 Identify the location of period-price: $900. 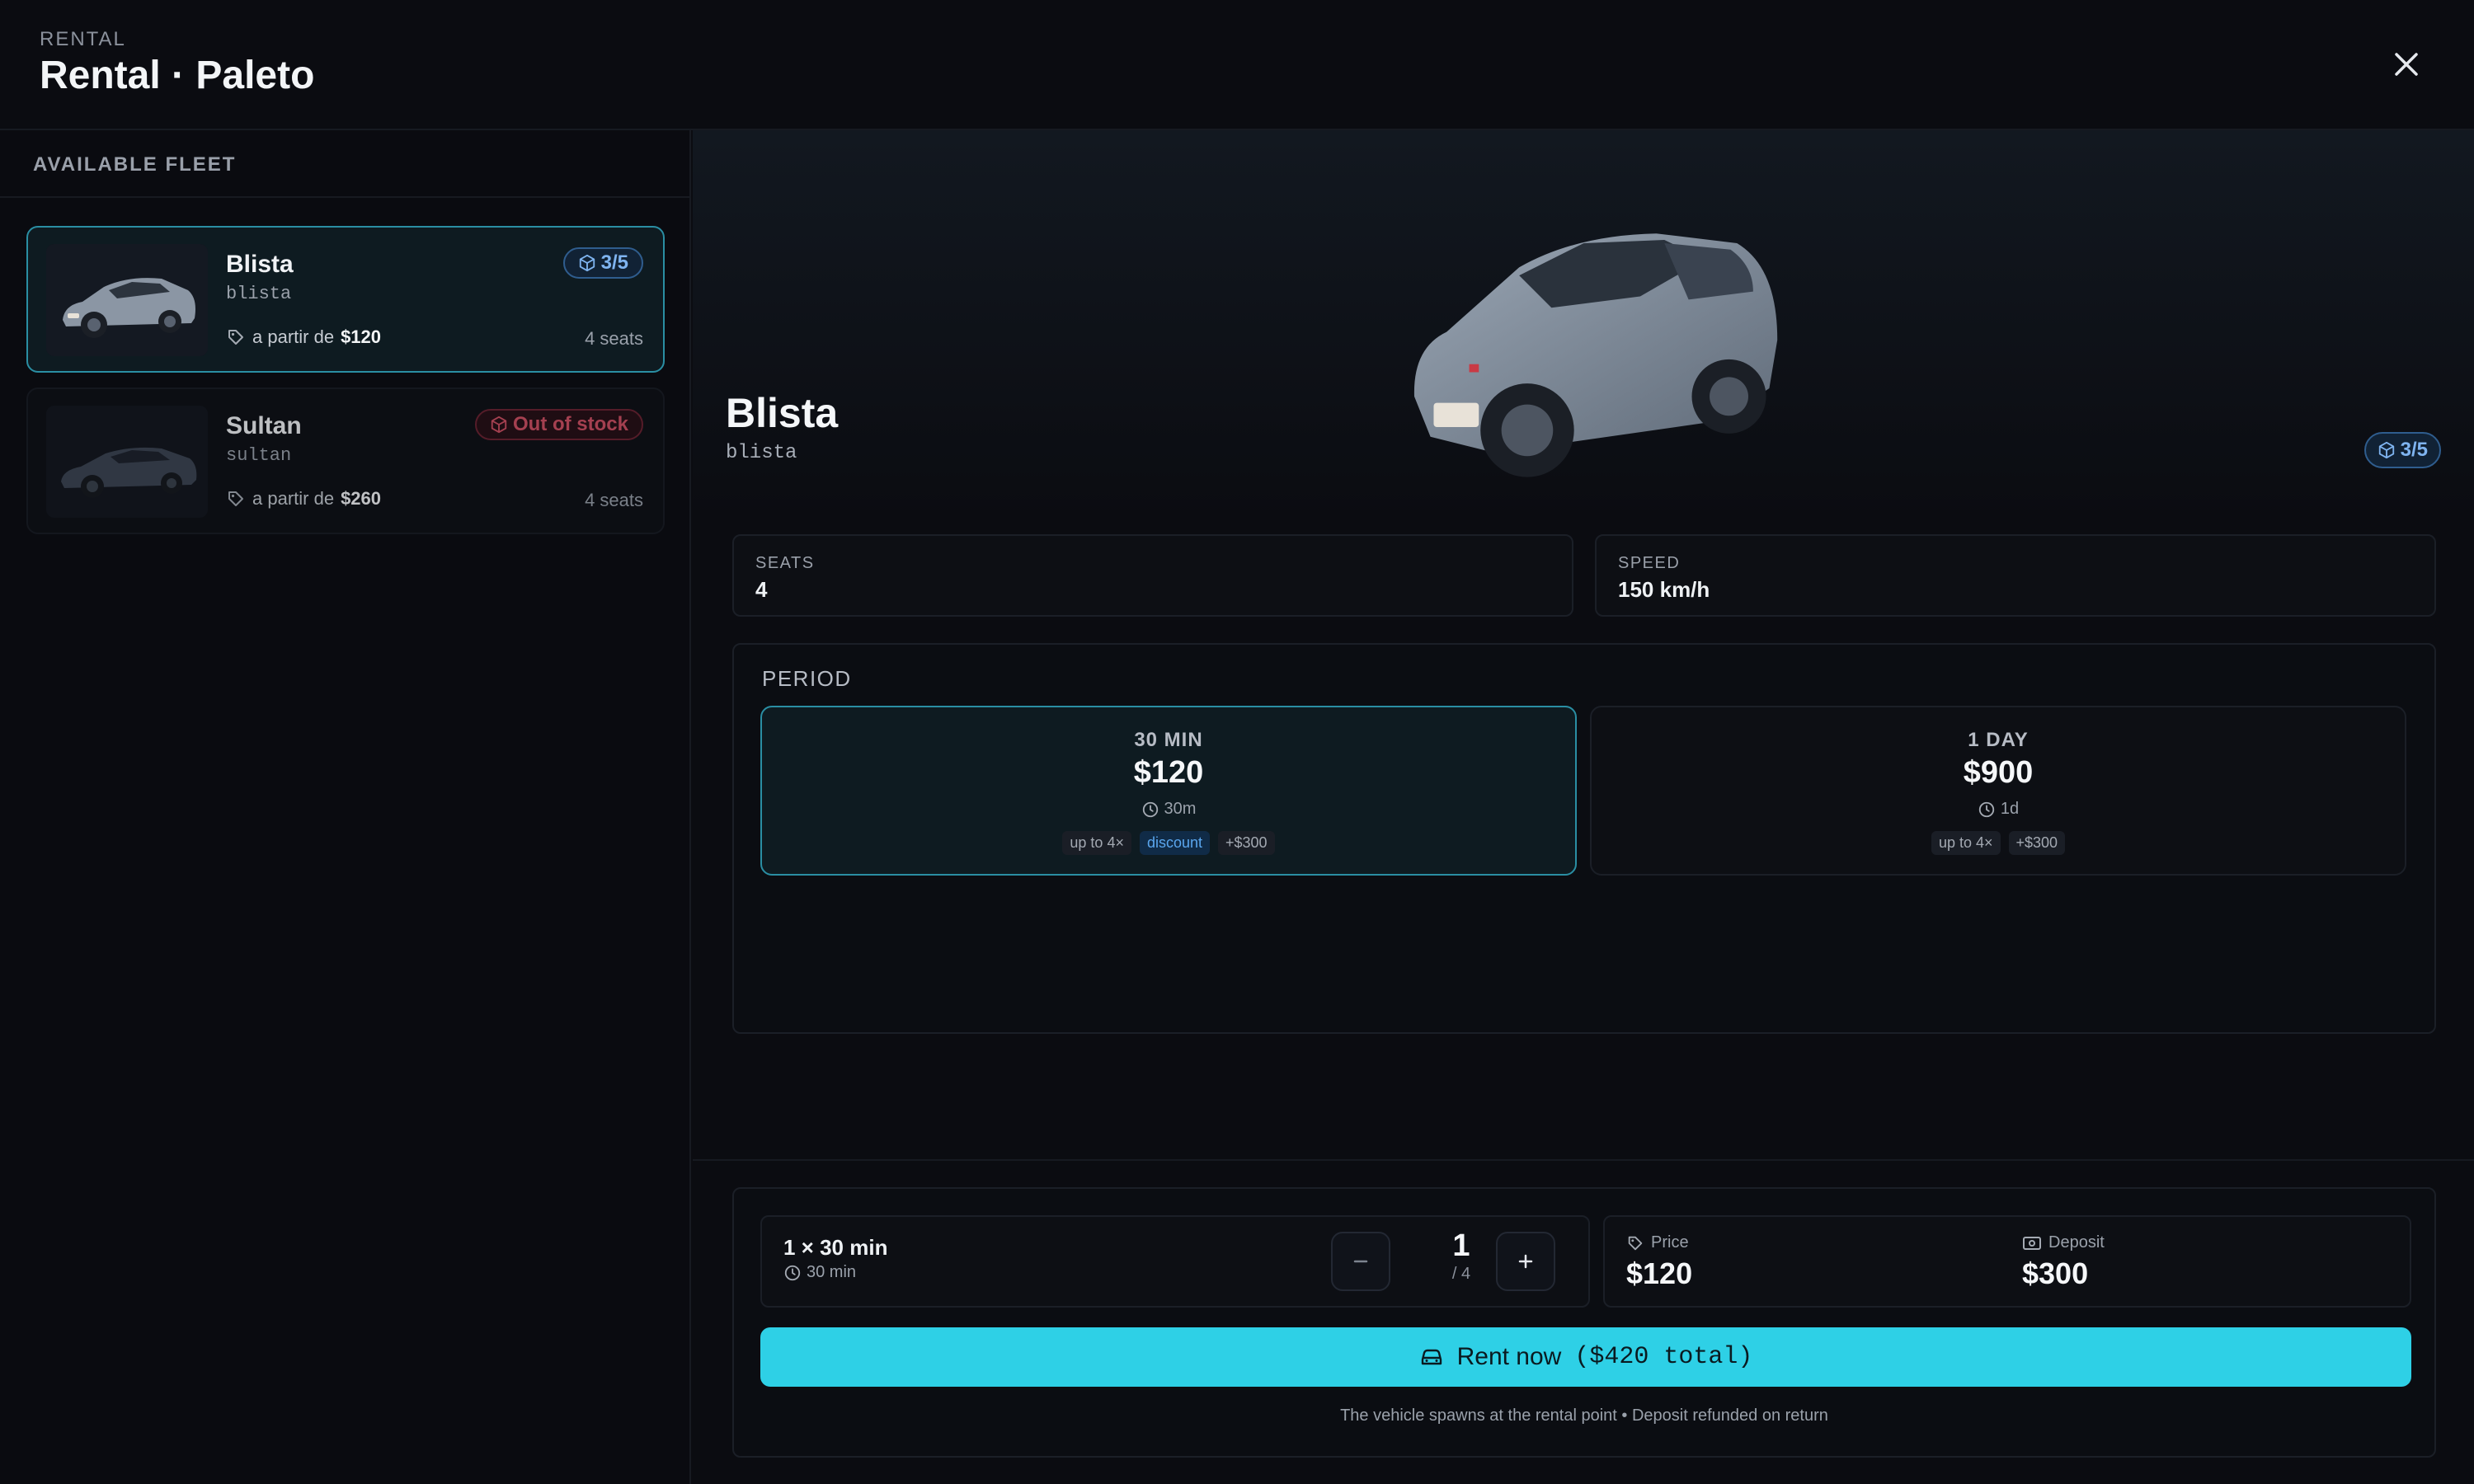
(1998, 772).